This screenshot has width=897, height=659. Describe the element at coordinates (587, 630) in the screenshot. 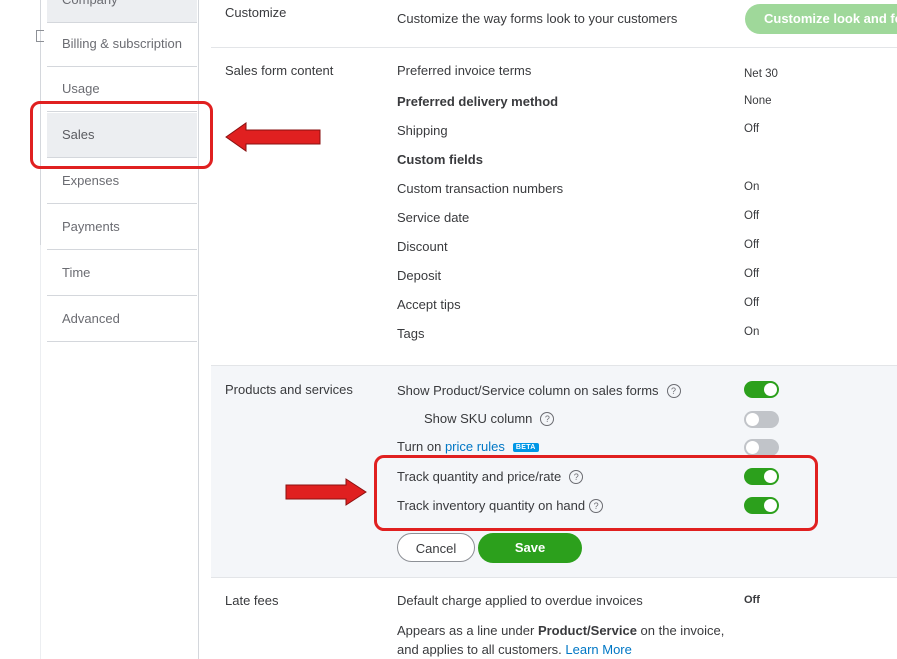

I see `late-fees-note-bold: Product/Service` at that location.